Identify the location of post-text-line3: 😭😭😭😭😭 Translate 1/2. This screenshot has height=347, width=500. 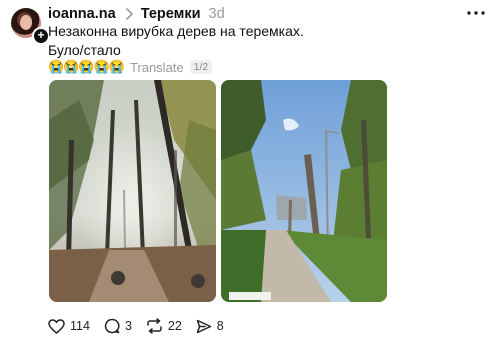
(130, 67).